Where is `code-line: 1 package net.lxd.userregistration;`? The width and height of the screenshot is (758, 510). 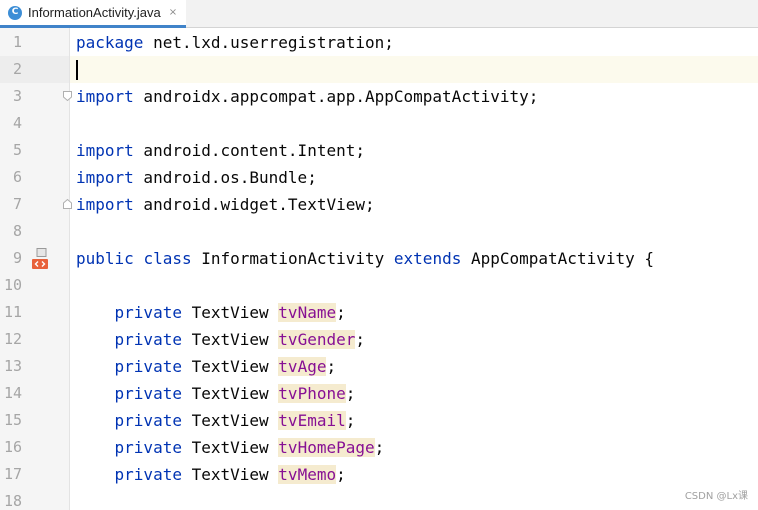
code-line: 1 package net.lxd.userregistration; is located at coordinates (379, 42).